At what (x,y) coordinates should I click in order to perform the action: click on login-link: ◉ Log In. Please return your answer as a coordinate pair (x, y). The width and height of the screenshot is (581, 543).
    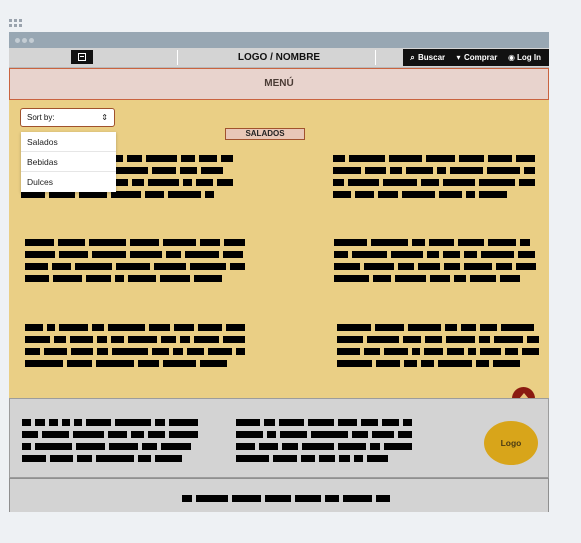
    Looking at the image, I should click on (523, 57).